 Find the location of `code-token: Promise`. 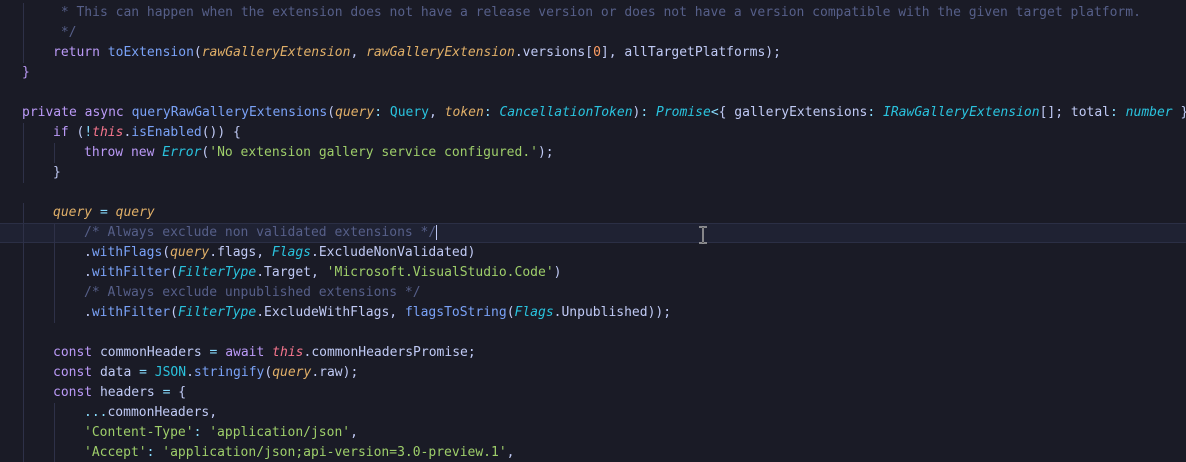

code-token: Promise is located at coordinates (683, 112).